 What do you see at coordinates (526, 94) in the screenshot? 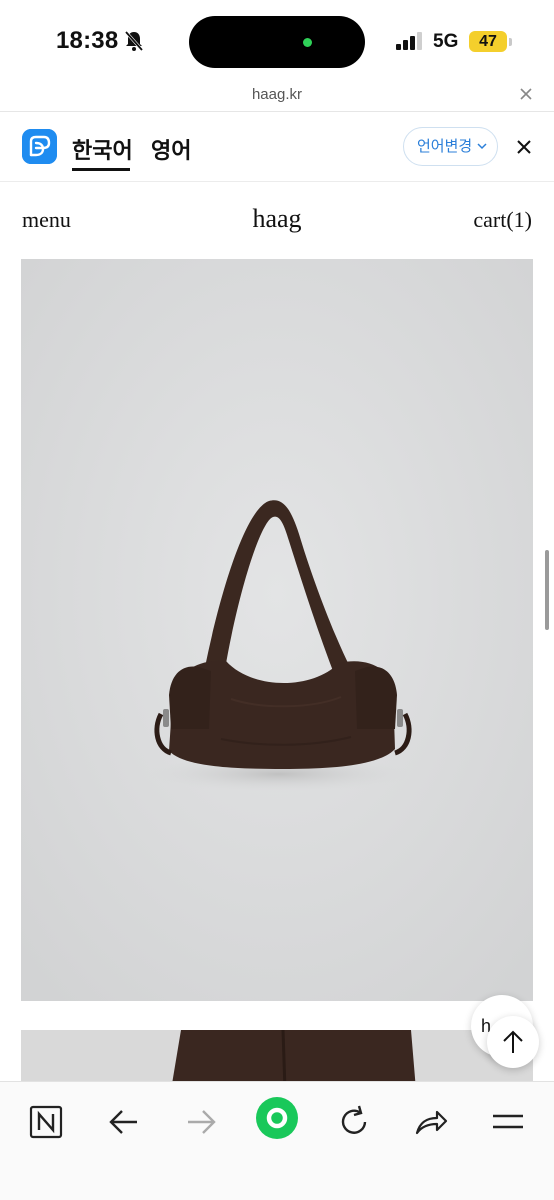
I see `close-icon` at bounding box center [526, 94].